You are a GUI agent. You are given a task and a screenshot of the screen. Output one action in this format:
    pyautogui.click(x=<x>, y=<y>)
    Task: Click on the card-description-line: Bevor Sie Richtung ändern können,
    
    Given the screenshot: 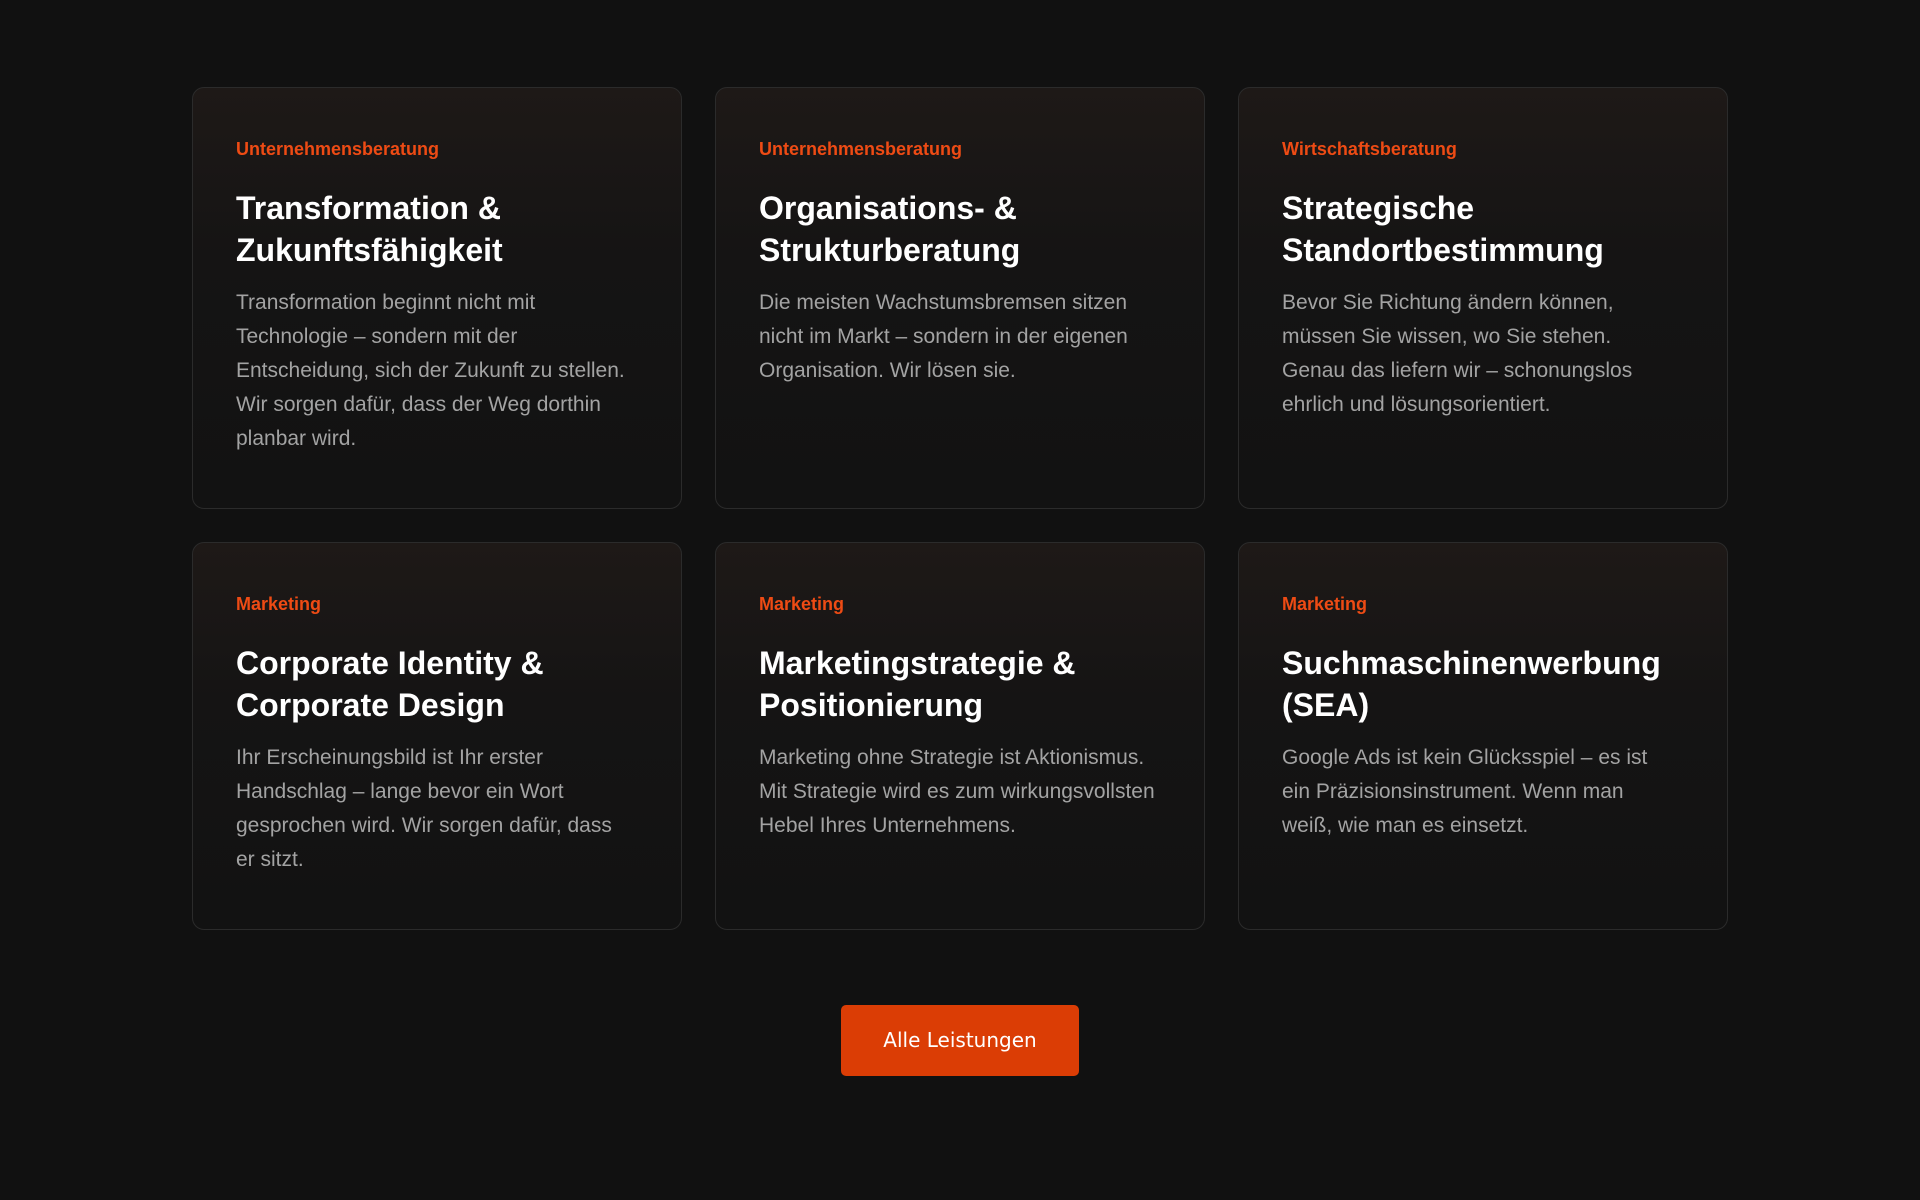 What is the action you would take?
    pyautogui.click(x=1448, y=302)
    